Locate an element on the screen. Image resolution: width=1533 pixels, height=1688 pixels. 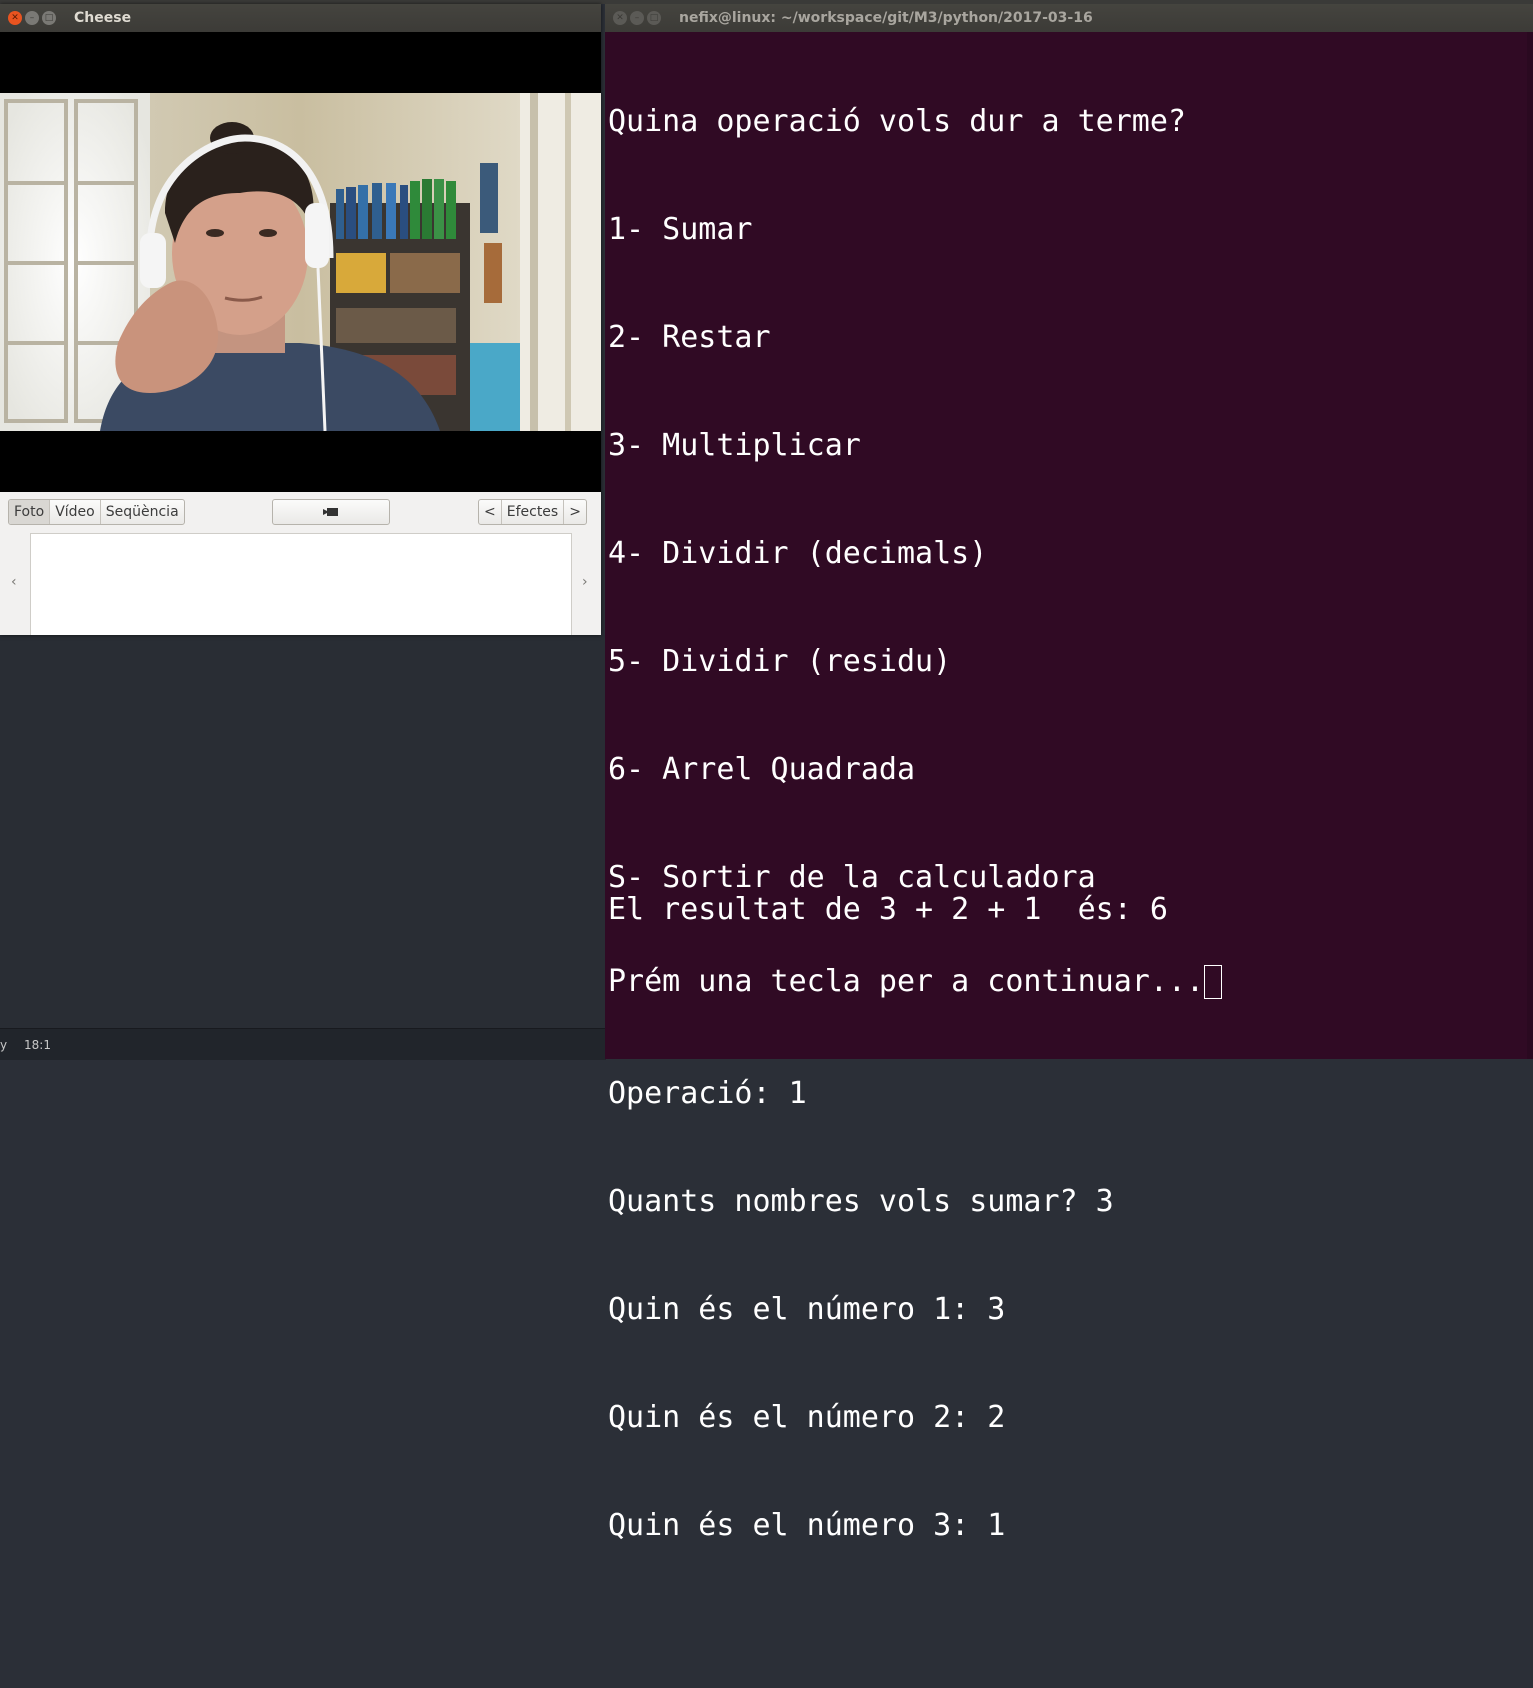
thumbs-next-icon: › is located at coordinates (585, 582).